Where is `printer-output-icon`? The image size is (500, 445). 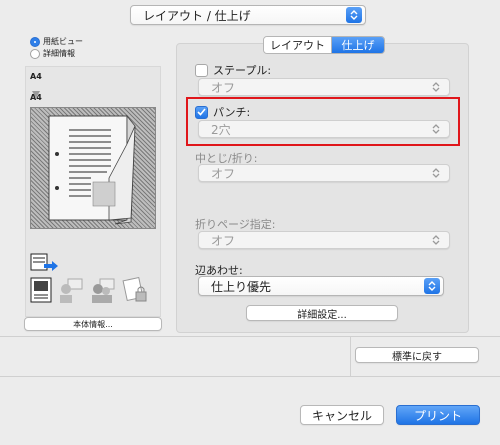
printer-output-icon is located at coordinates (45, 264).